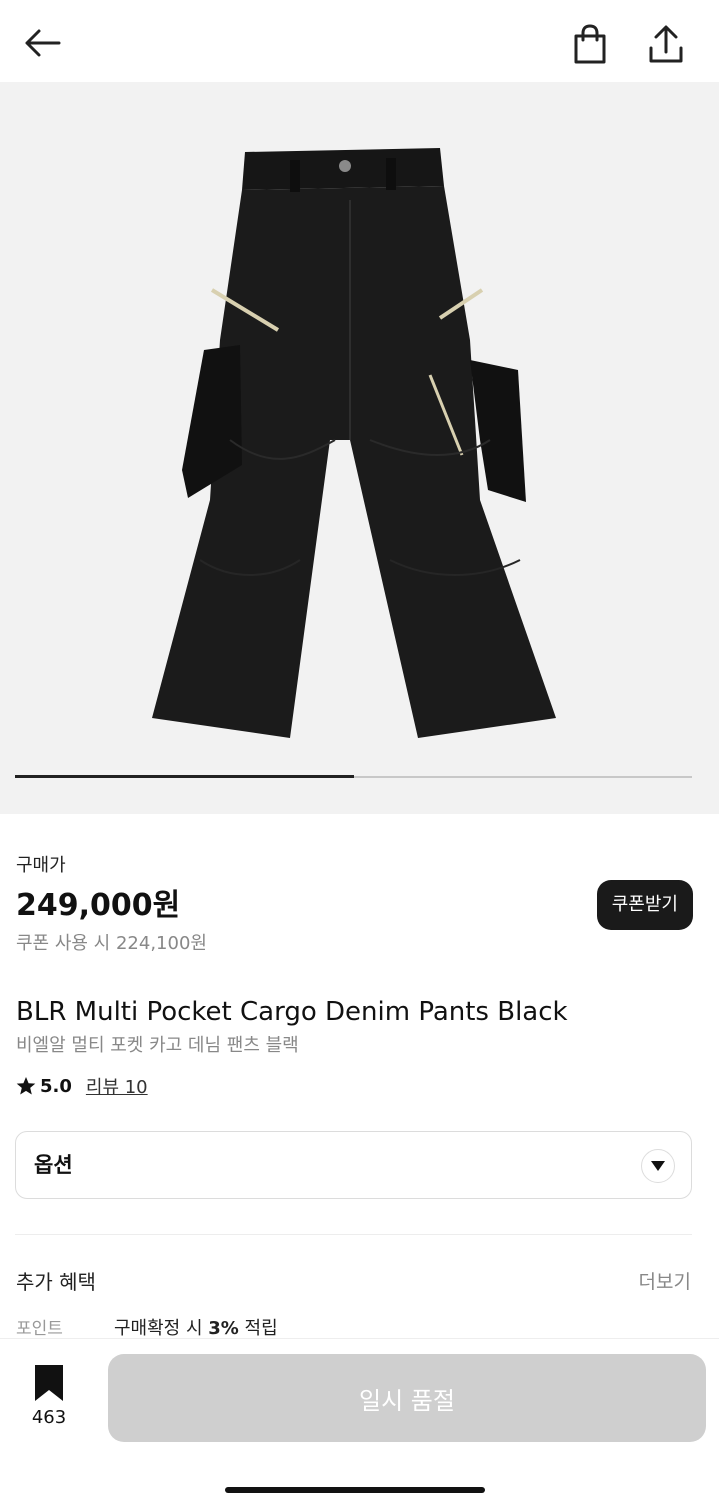 This screenshot has width=719, height=1500. I want to click on share-button, so click(666, 44).